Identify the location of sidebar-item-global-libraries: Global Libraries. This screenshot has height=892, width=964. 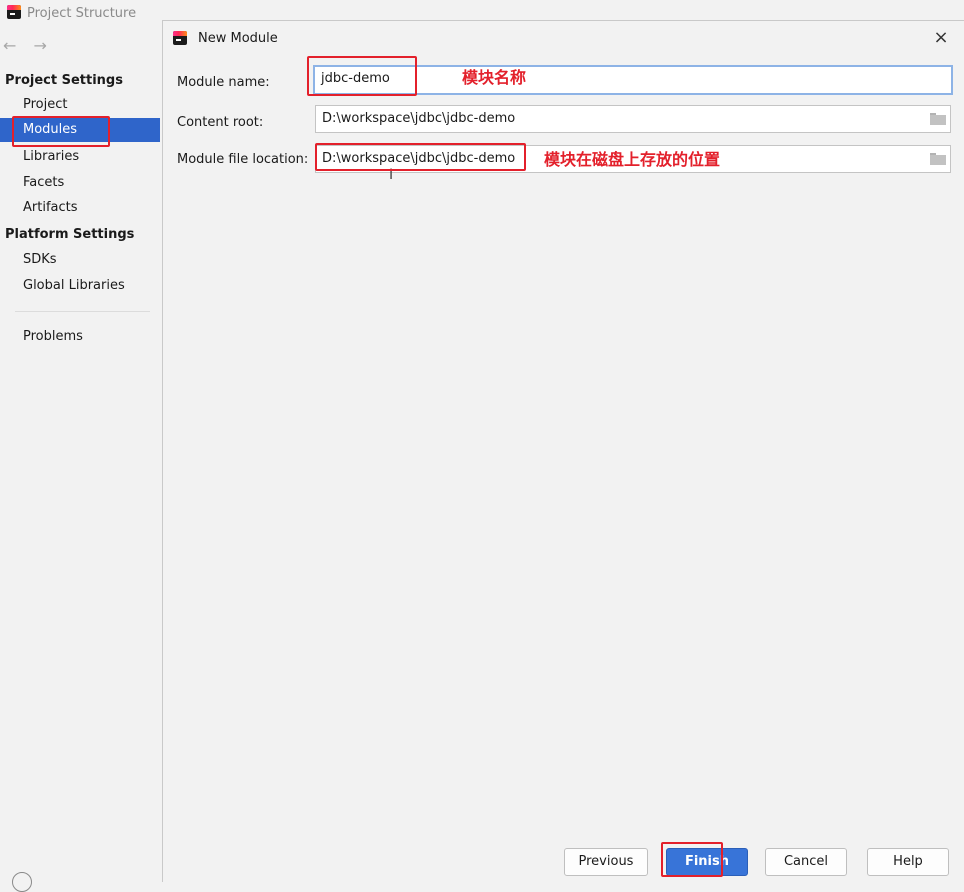
(80, 286).